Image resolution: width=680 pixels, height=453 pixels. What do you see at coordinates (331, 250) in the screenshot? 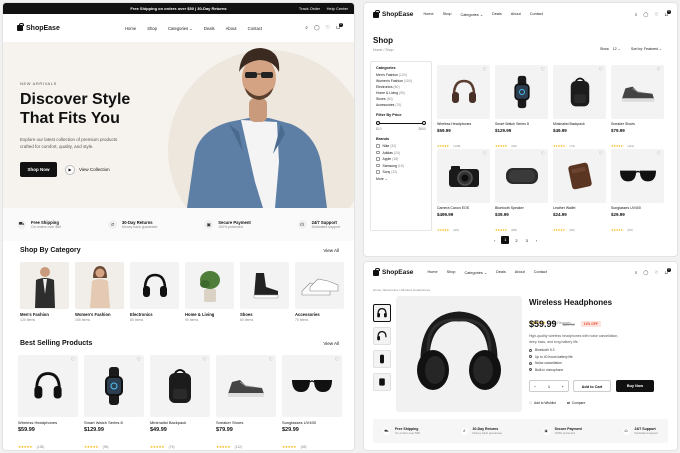
I see `category-view-all-link: View All` at bounding box center [331, 250].